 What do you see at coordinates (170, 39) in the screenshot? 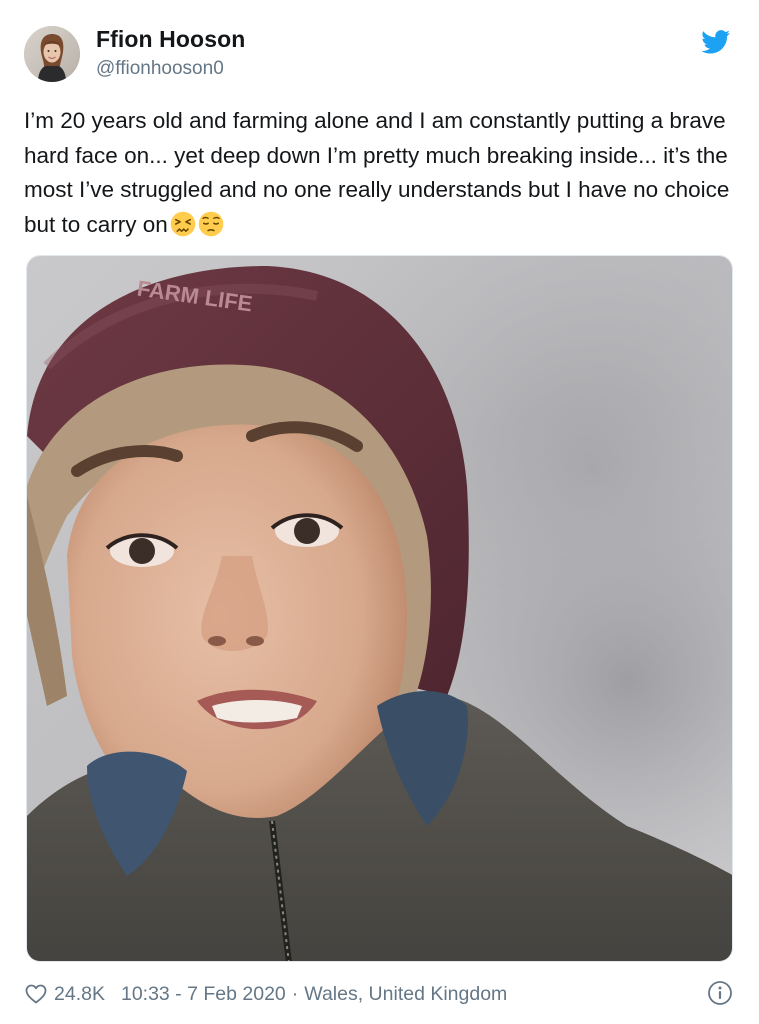
I see `display-name: Ffion Hooson` at bounding box center [170, 39].